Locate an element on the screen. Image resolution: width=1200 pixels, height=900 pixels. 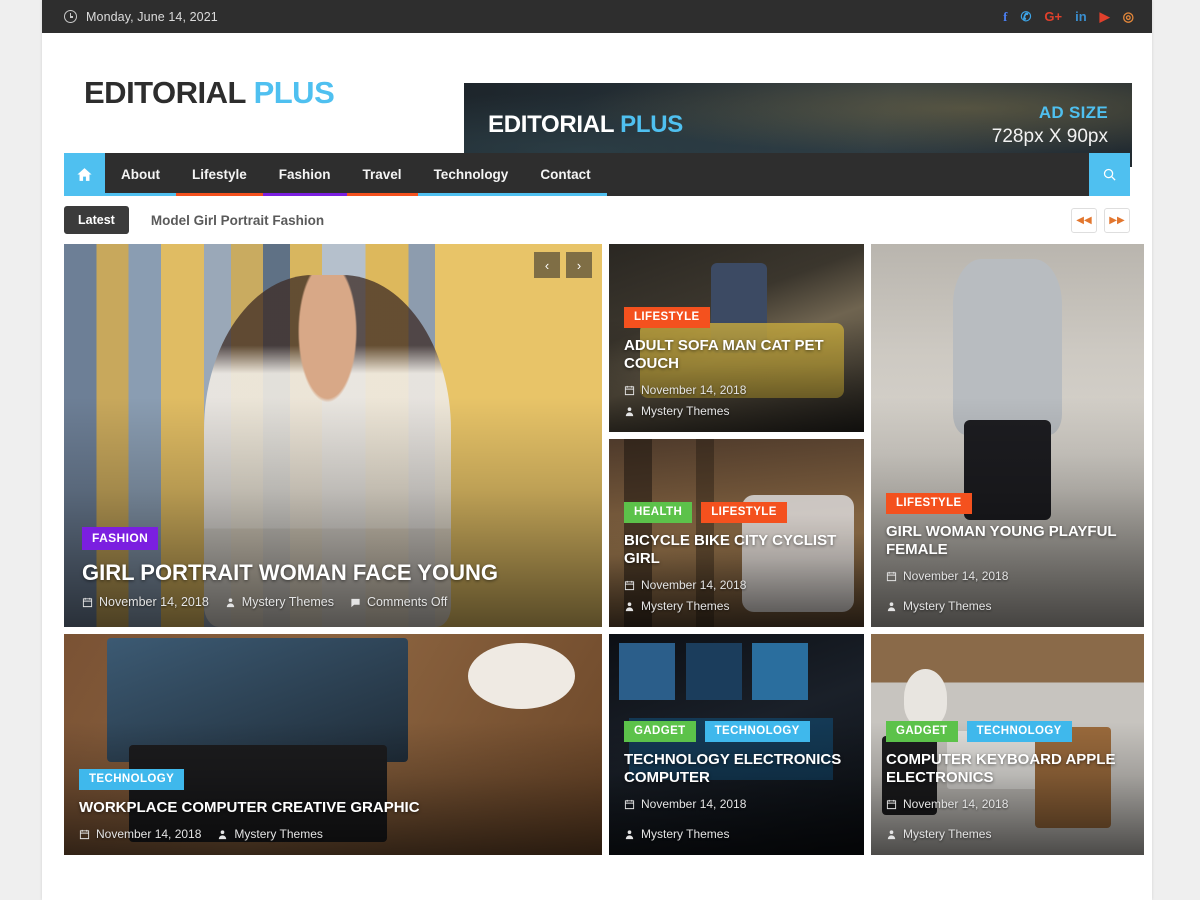
ticker-prev-button: ◀◀ is located at coordinates (1084, 220).